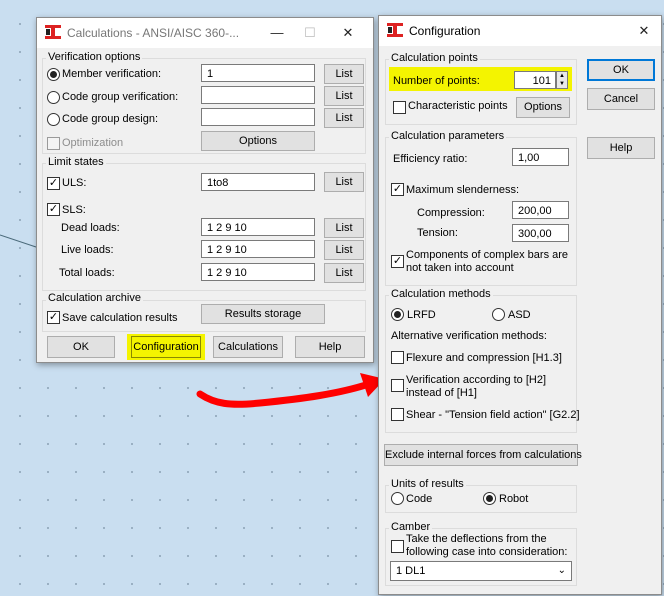 The width and height of the screenshot is (664, 596). I want to click on calculations-button: Calculations, so click(248, 347).